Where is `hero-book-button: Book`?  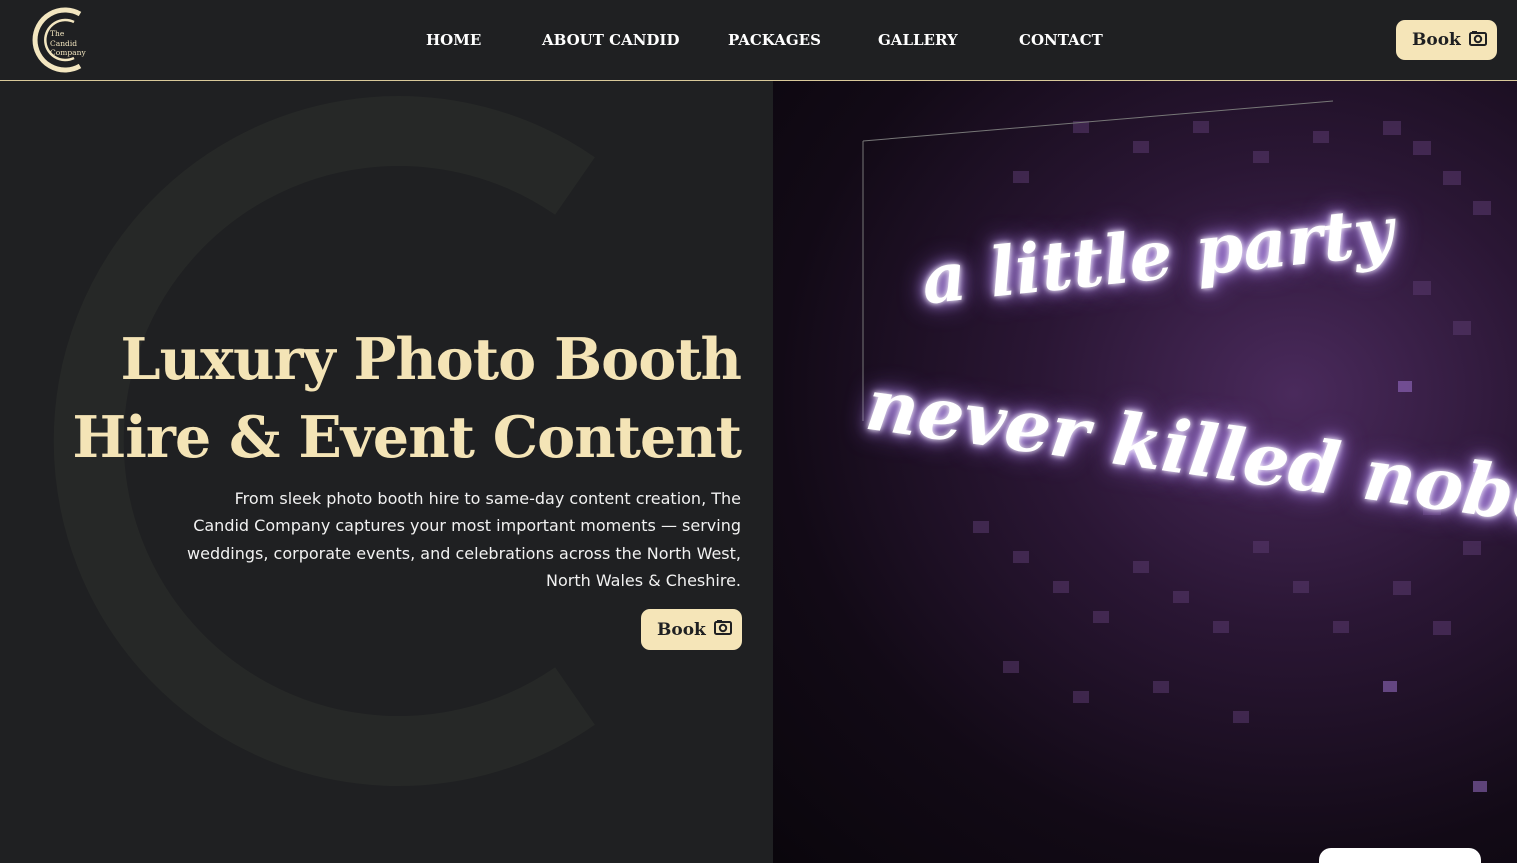 hero-book-button: Book is located at coordinates (691, 629).